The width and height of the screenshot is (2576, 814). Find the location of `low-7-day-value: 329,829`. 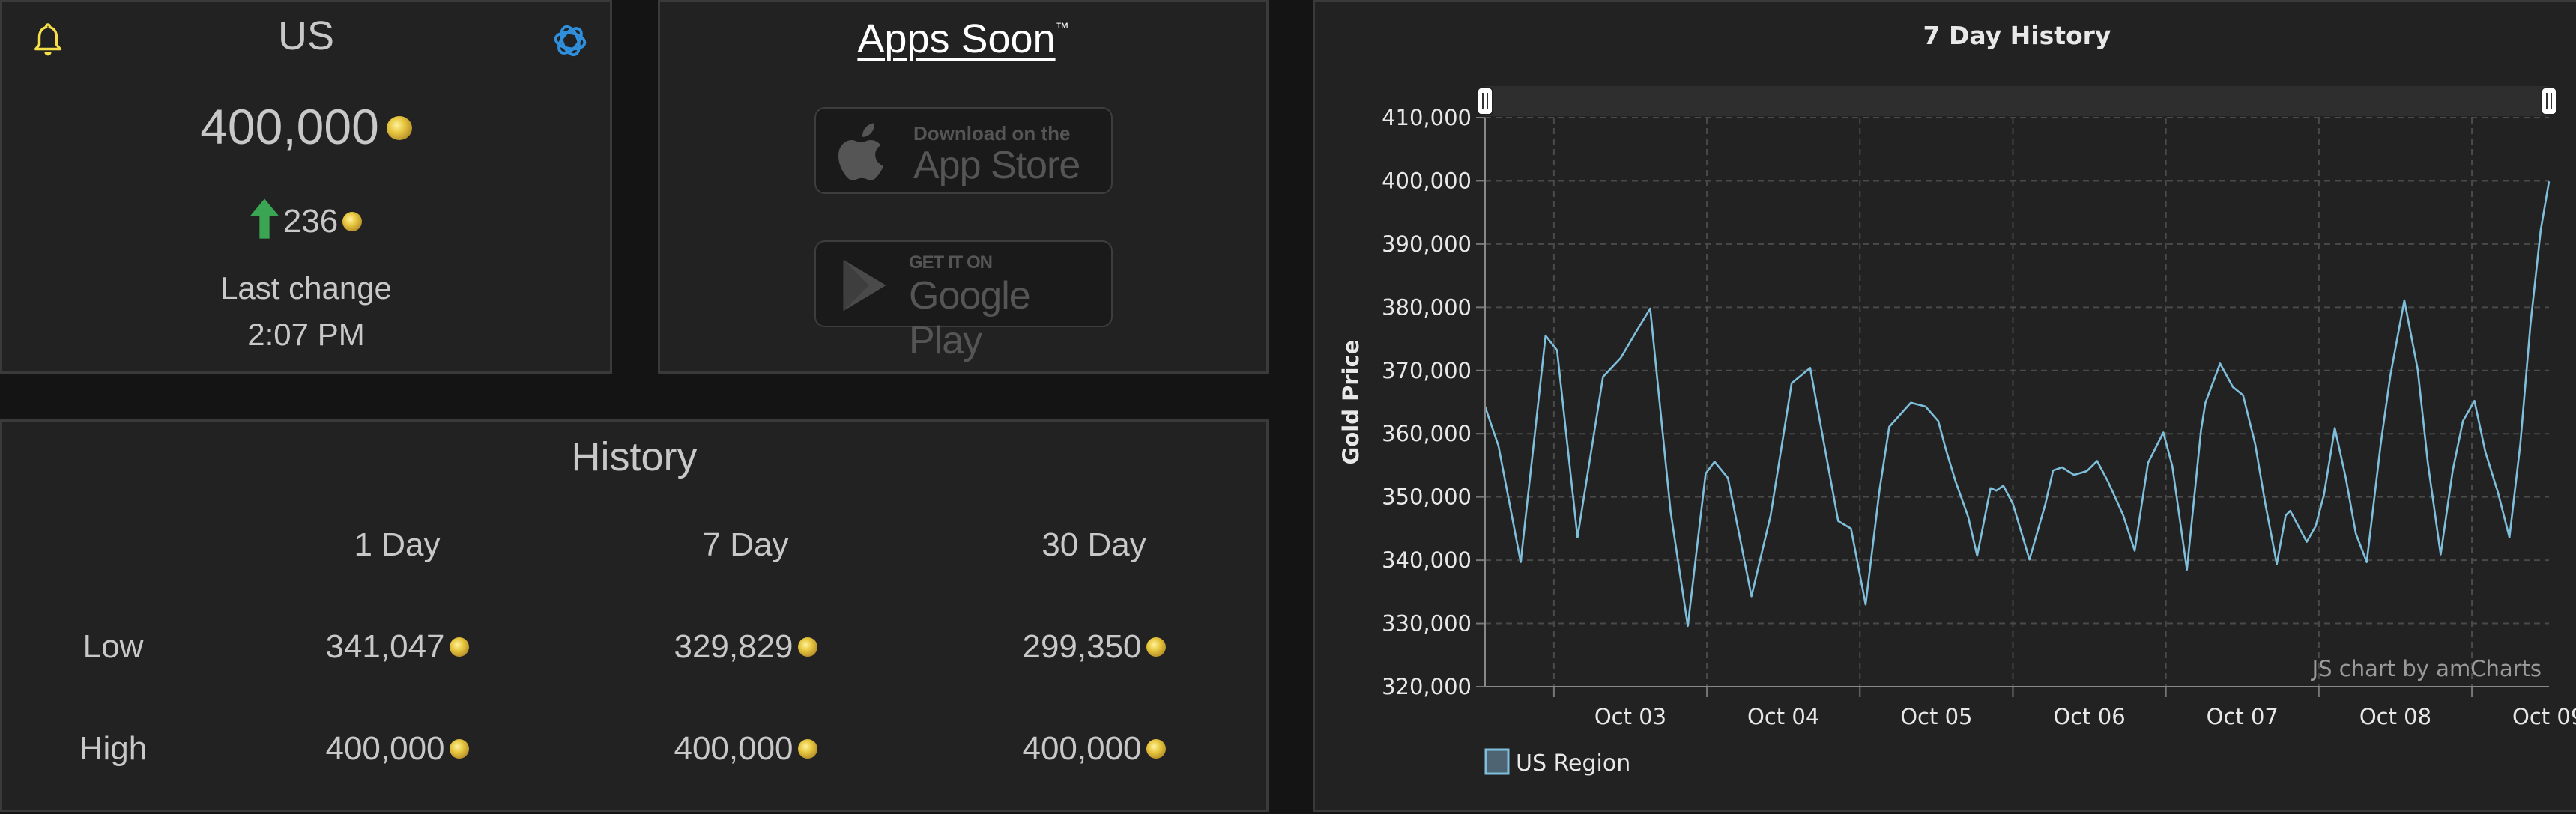

low-7-day-value: 329,829 is located at coordinates (733, 646).